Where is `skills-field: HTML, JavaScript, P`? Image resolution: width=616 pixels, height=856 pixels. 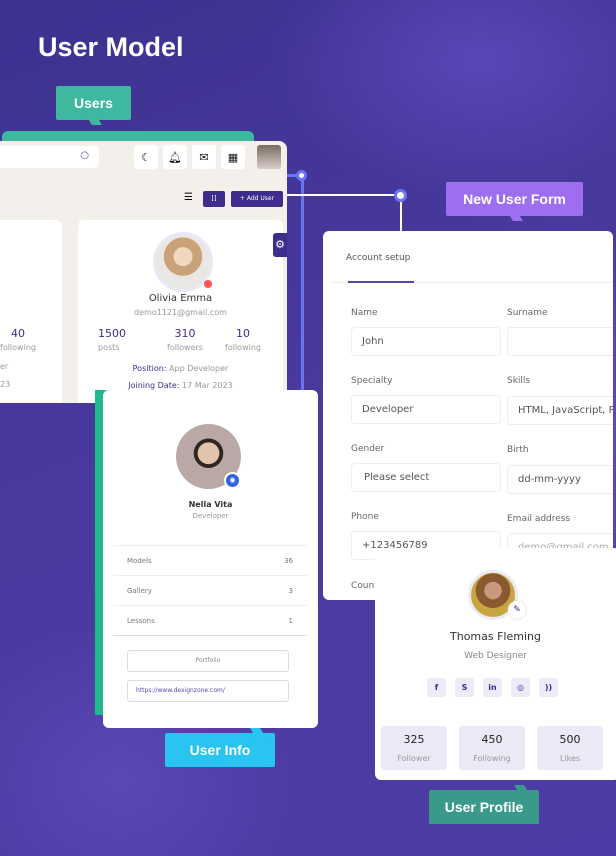 skills-field: HTML, JavaScript, P is located at coordinates (560, 410).